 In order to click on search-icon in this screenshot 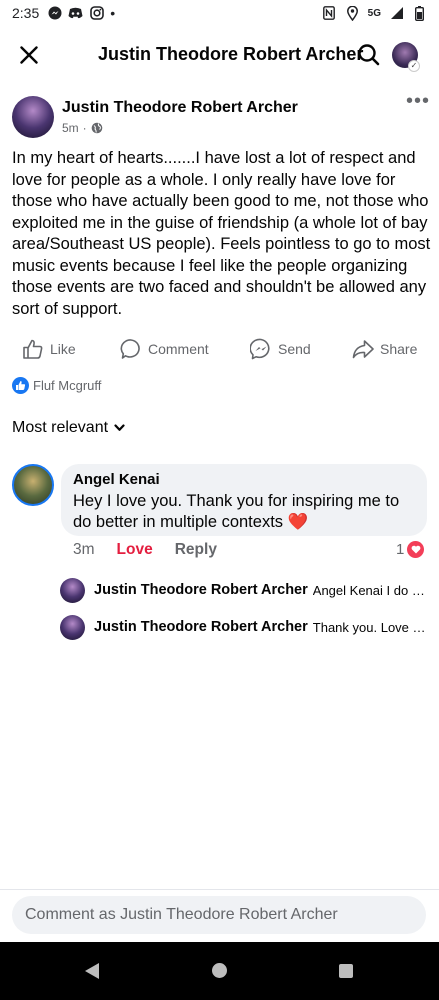, I will do `click(369, 55)`.